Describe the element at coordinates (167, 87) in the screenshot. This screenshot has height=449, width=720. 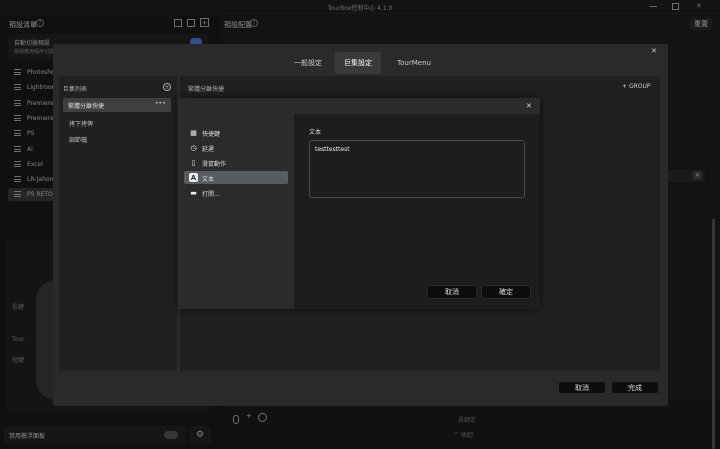
I see `add-macro-icon: +` at that location.